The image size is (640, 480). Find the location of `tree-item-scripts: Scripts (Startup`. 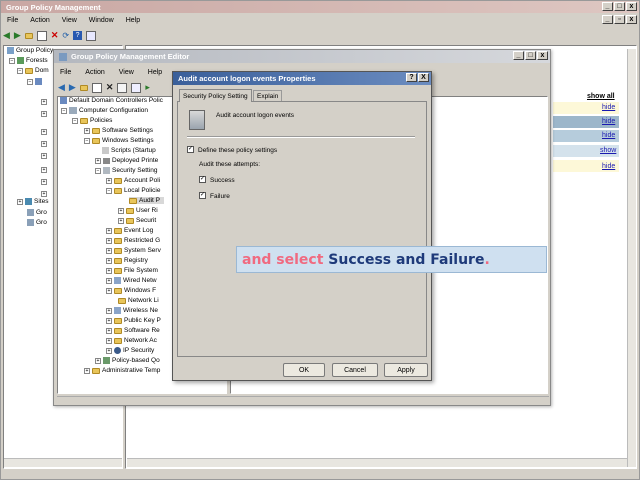

tree-item-scripts: Scripts (Startup is located at coordinates (129, 150).